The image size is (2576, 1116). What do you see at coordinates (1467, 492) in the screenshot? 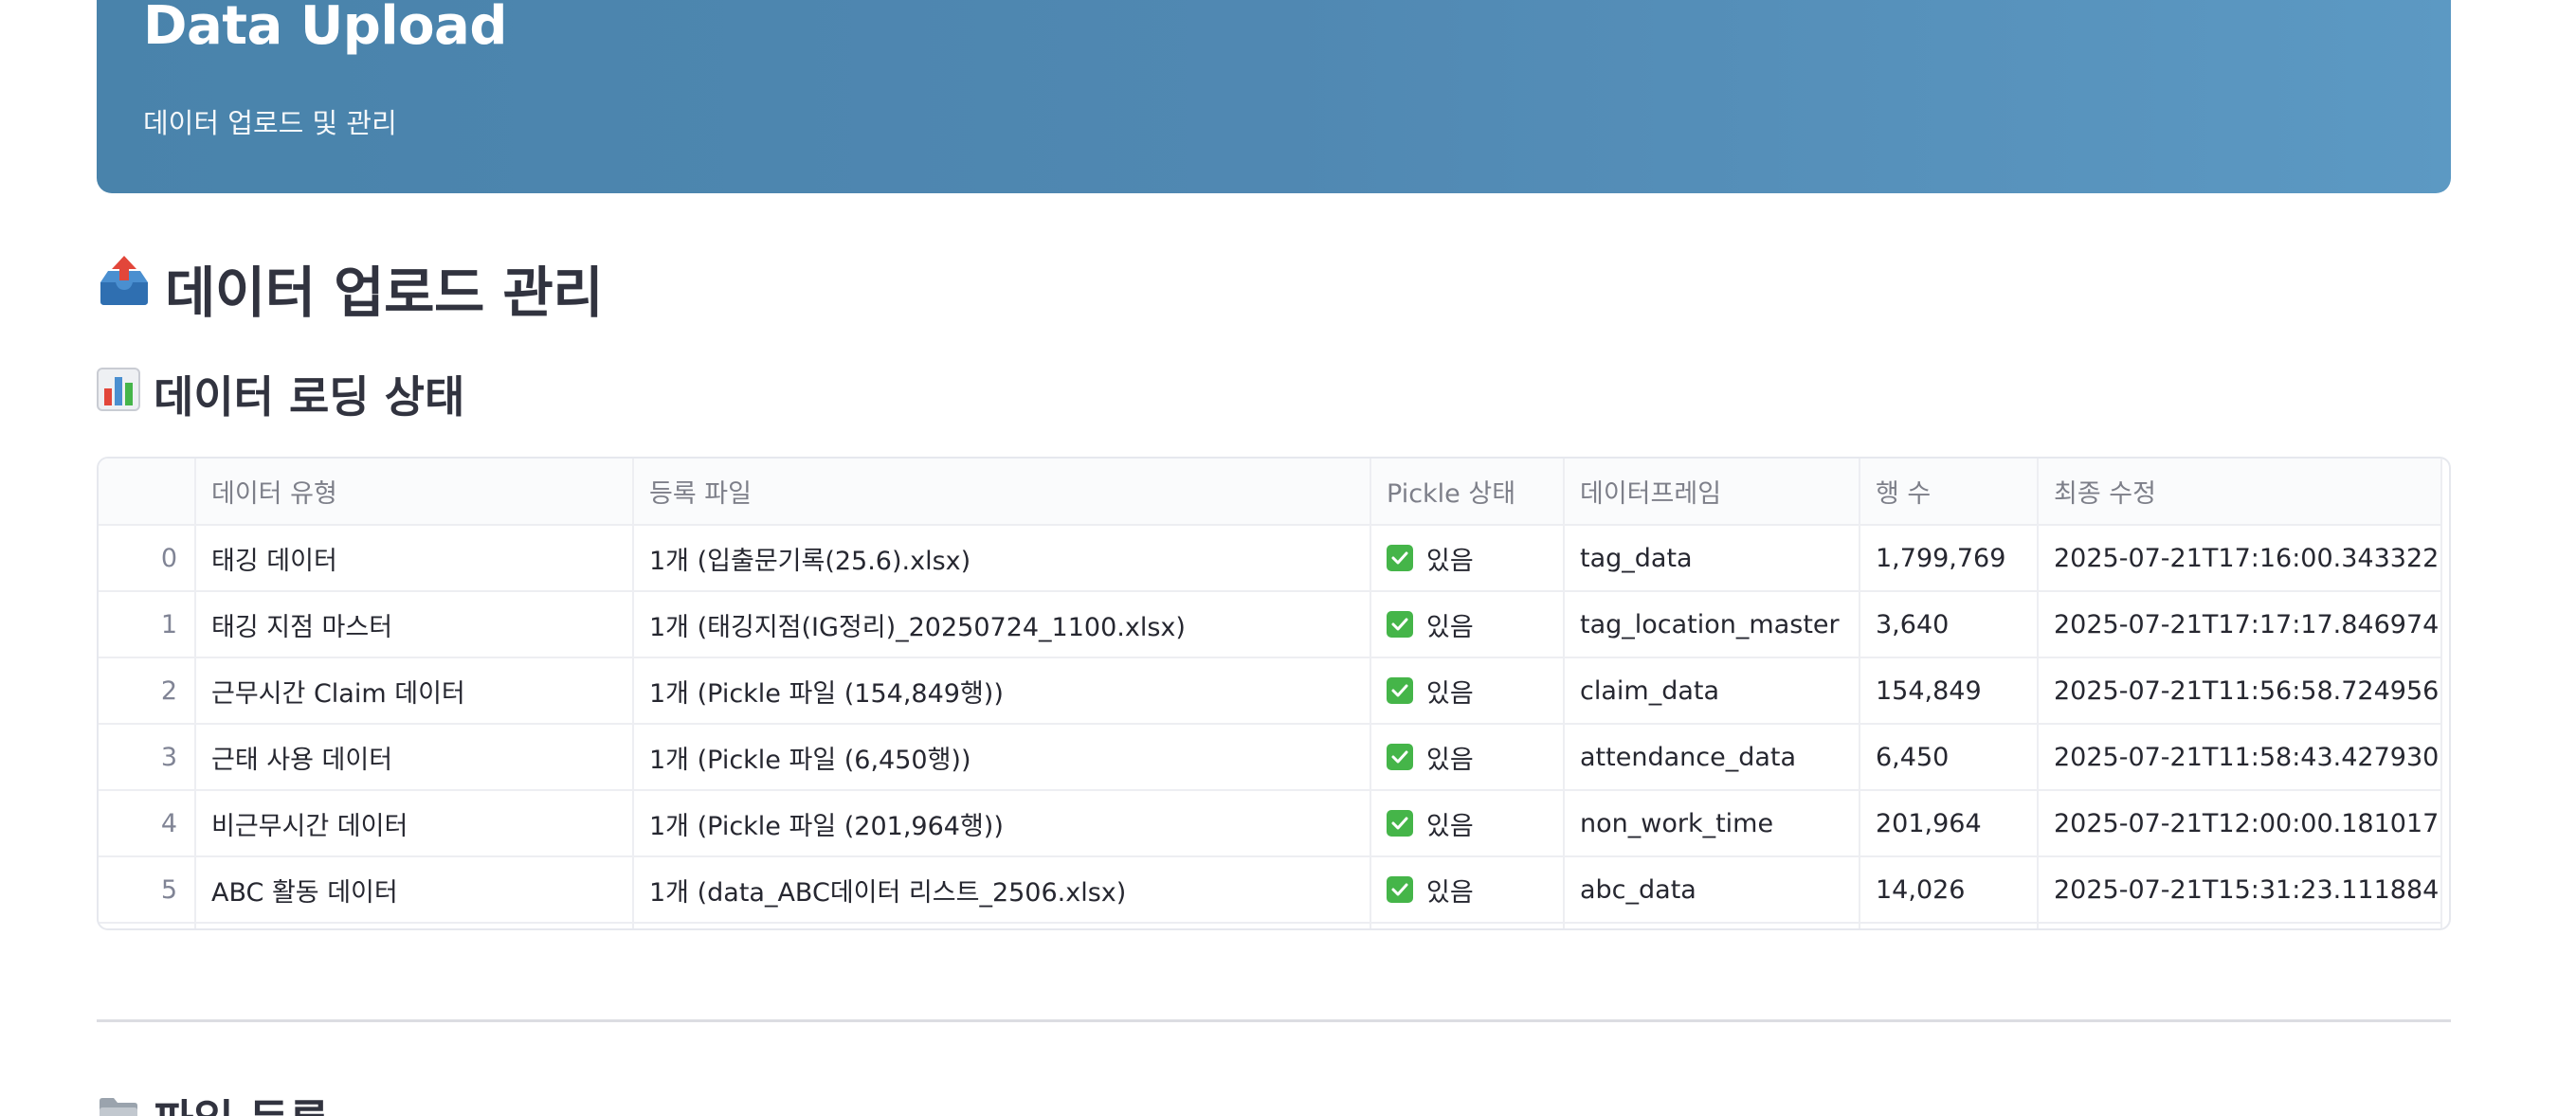
I see `column-header-pickle-status: Pickle 상태` at bounding box center [1467, 492].